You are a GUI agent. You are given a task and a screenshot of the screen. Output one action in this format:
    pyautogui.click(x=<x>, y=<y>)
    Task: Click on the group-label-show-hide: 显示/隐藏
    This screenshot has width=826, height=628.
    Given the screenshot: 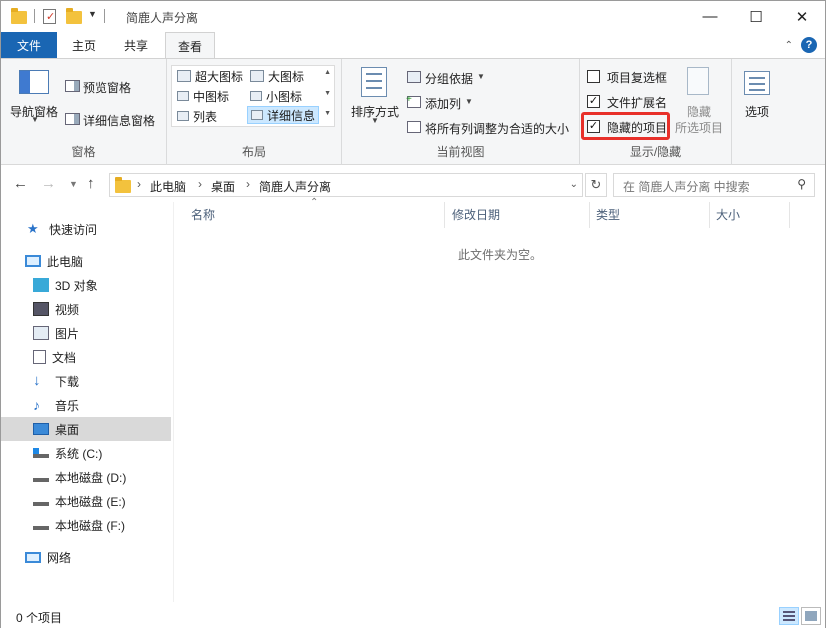 What is the action you would take?
    pyautogui.click(x=655, y=152)
    